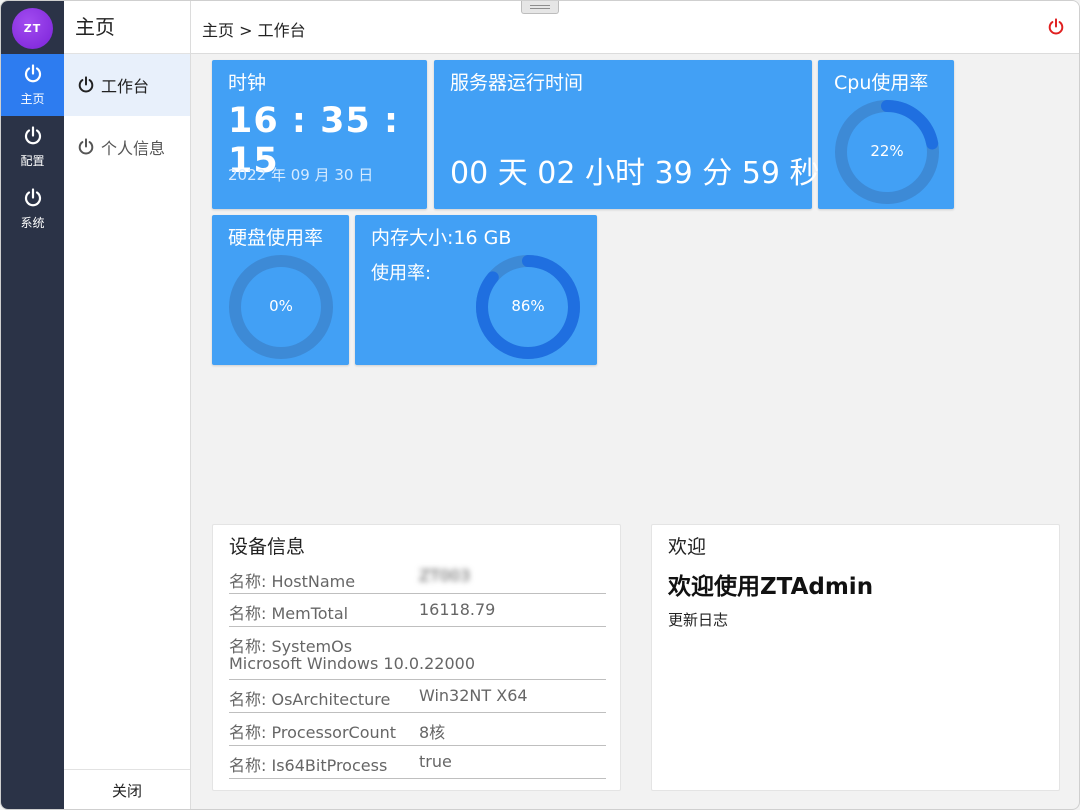 The width and height of the screenshot is (1080, 810). I want to click on disk-title: 硬盘使用率, so click(276, 238).